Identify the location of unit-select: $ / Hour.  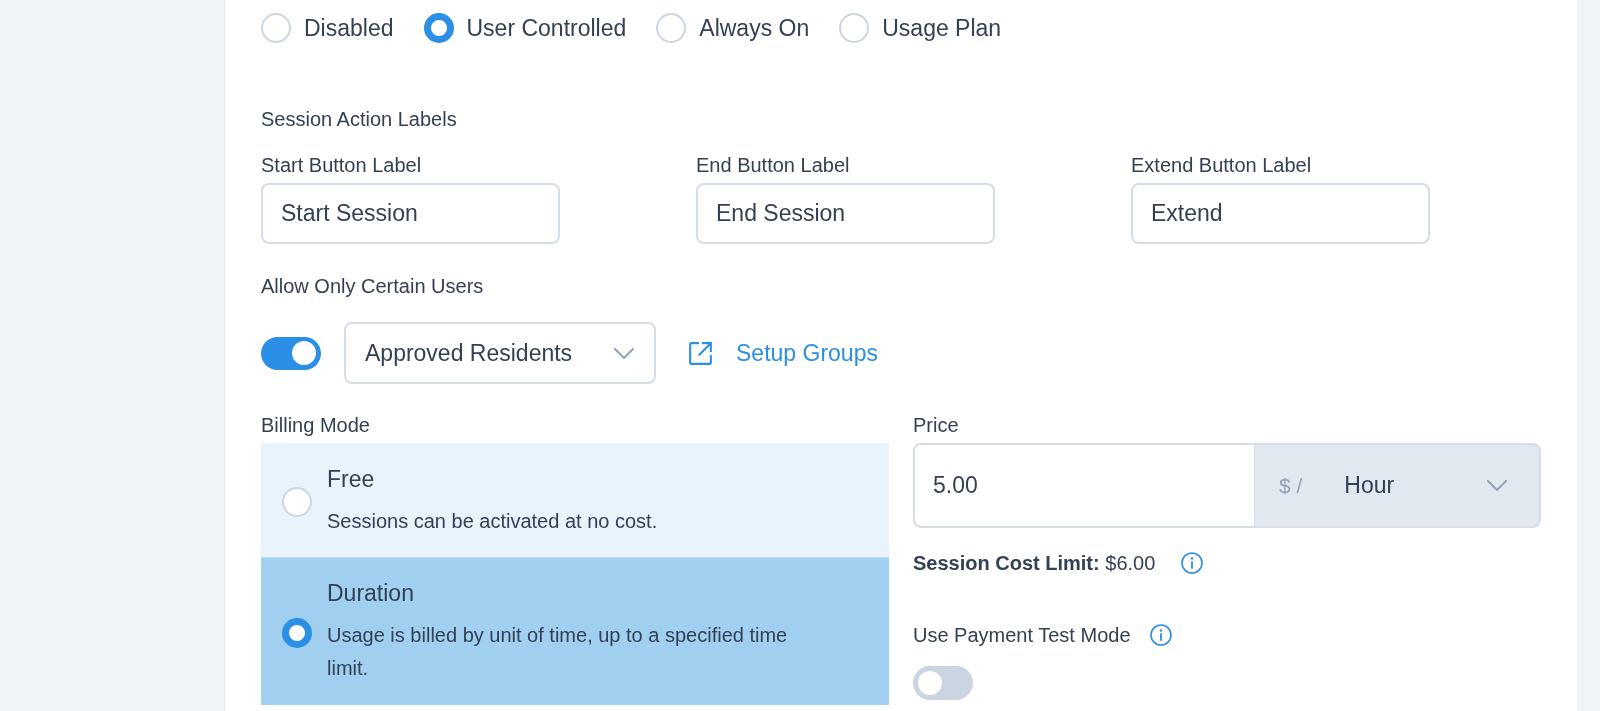
(1398, 485).